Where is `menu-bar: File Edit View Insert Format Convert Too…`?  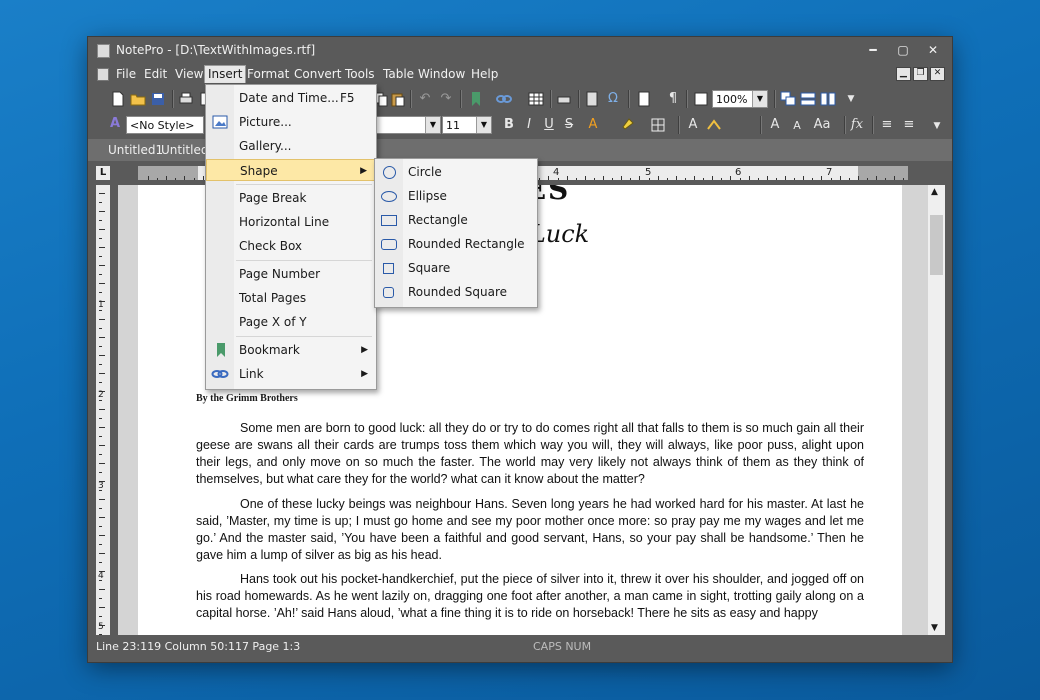 menu-bar: File Edit View Insert Format Convert Too… is located at coordinates (520, 74).